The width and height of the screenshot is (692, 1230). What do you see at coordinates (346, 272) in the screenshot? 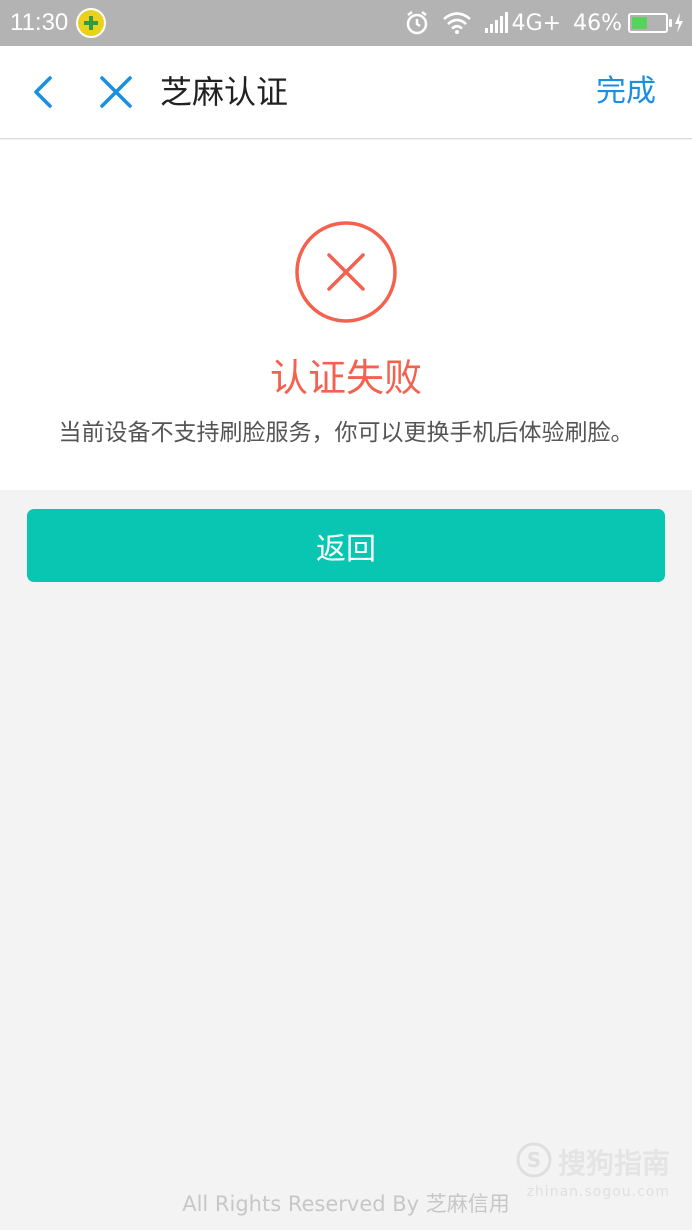
I see `error-circle-icon` at bounding box center [346, 272].